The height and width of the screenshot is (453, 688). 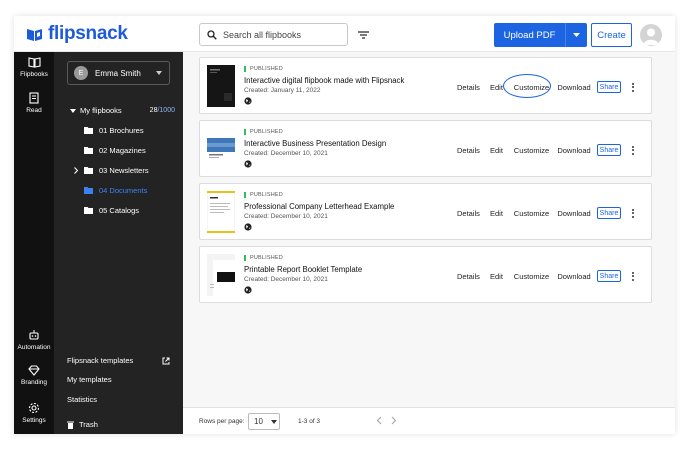 What do you see at coordinates (34, 340) in the screenshot?
I see `rail-item-automation: Automation` at bounding box center [34, 340].